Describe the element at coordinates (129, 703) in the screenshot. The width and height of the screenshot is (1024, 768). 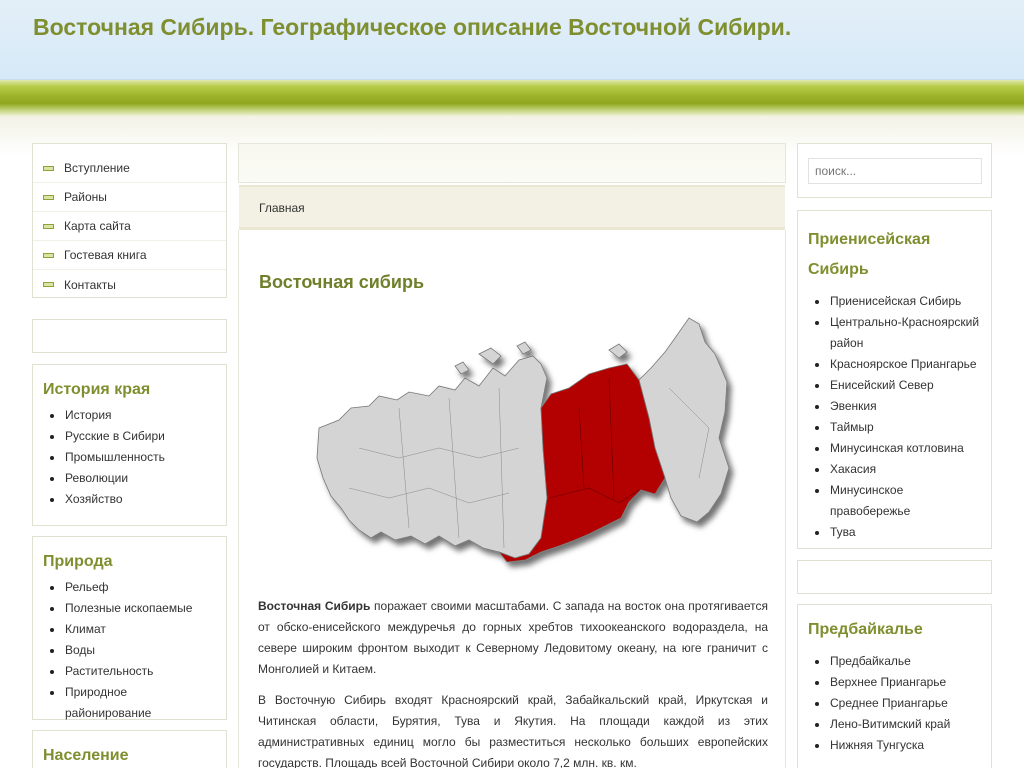
I see `nature-link: Природное районирование` at that location.